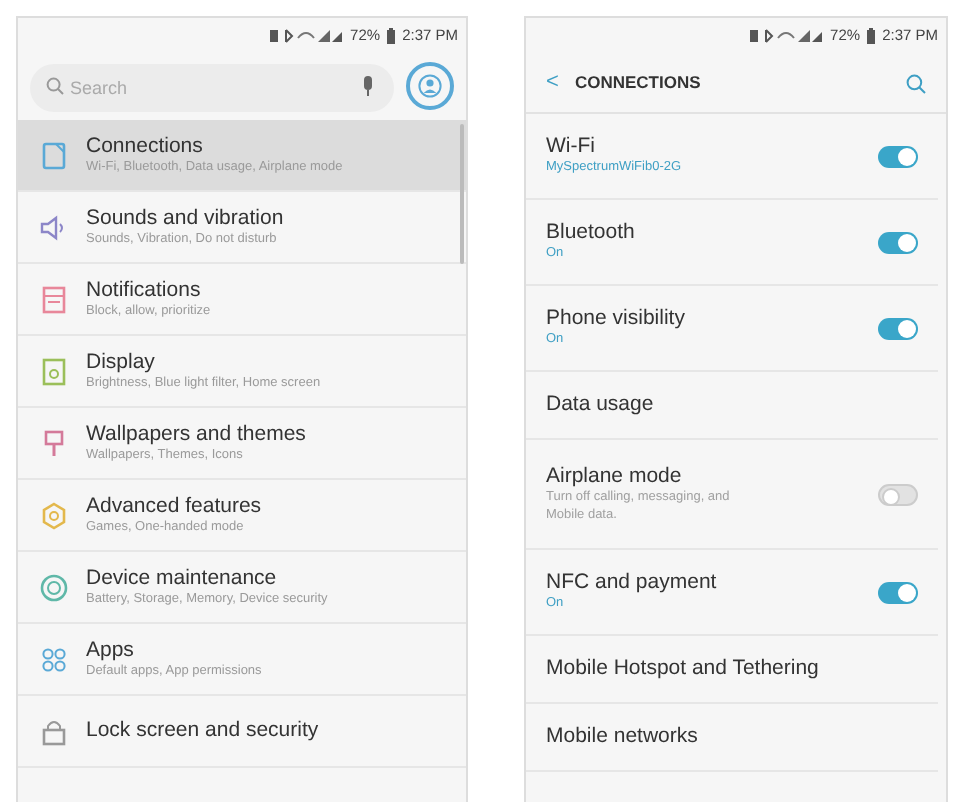  What do you see at coordinates (638, 83) in the screenshot?
I see `page-title: CONNECTIONS` at bounding box center [638, 83].